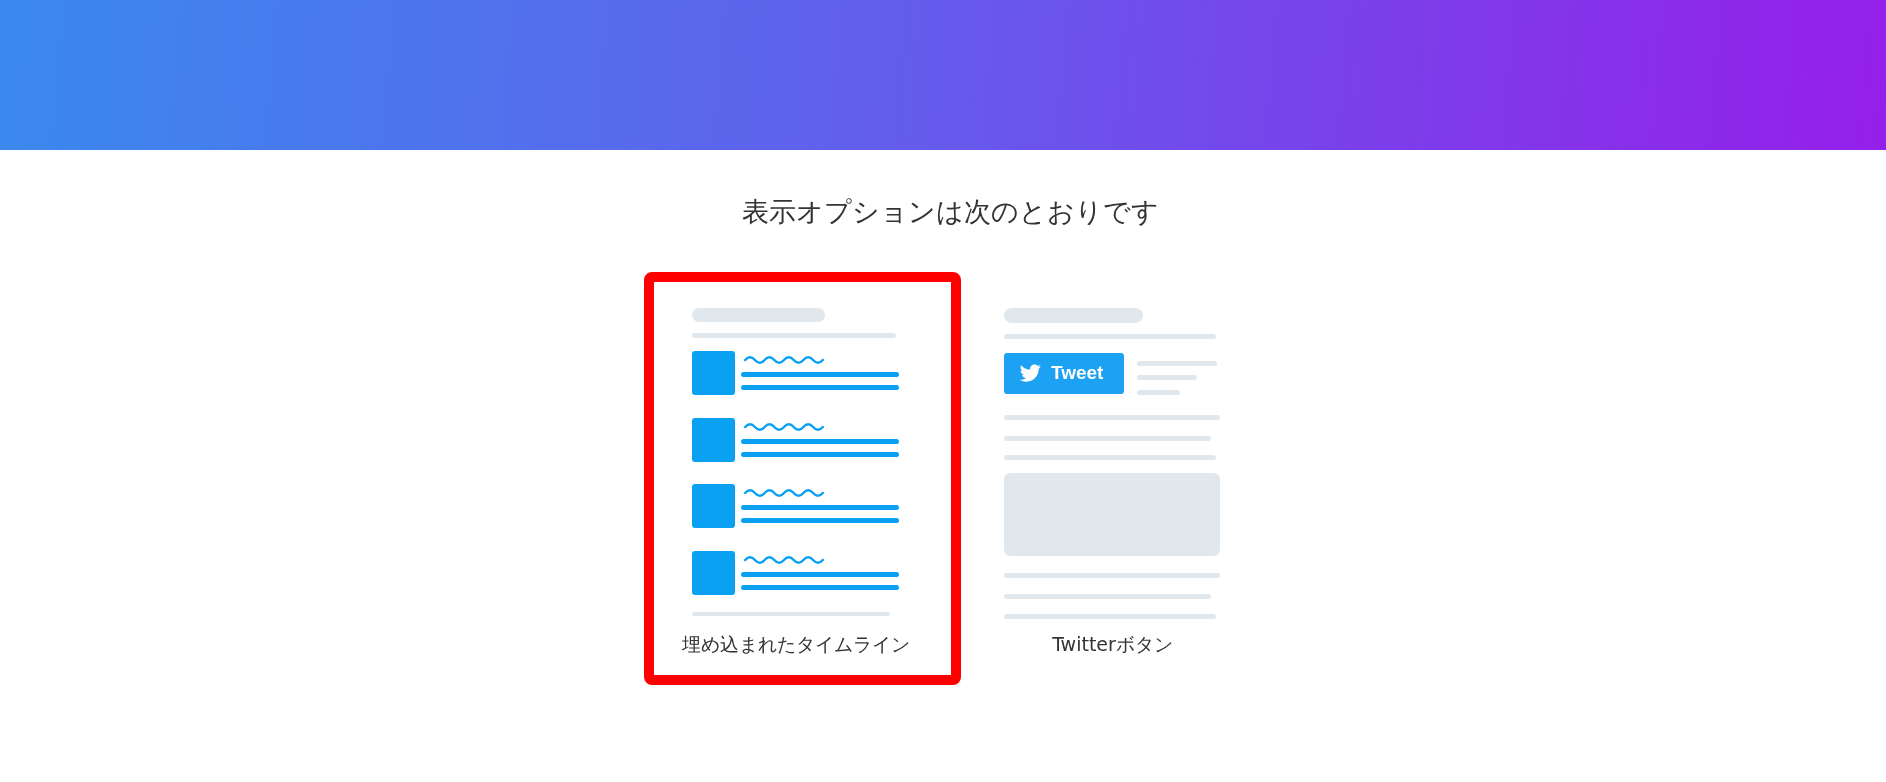 The width and height of the screenshot is (1886, 782). Describe the element at coordinates (802, 478) in the screenshot. I see `option-card: 埋め込まれたタイムライン` at that location.